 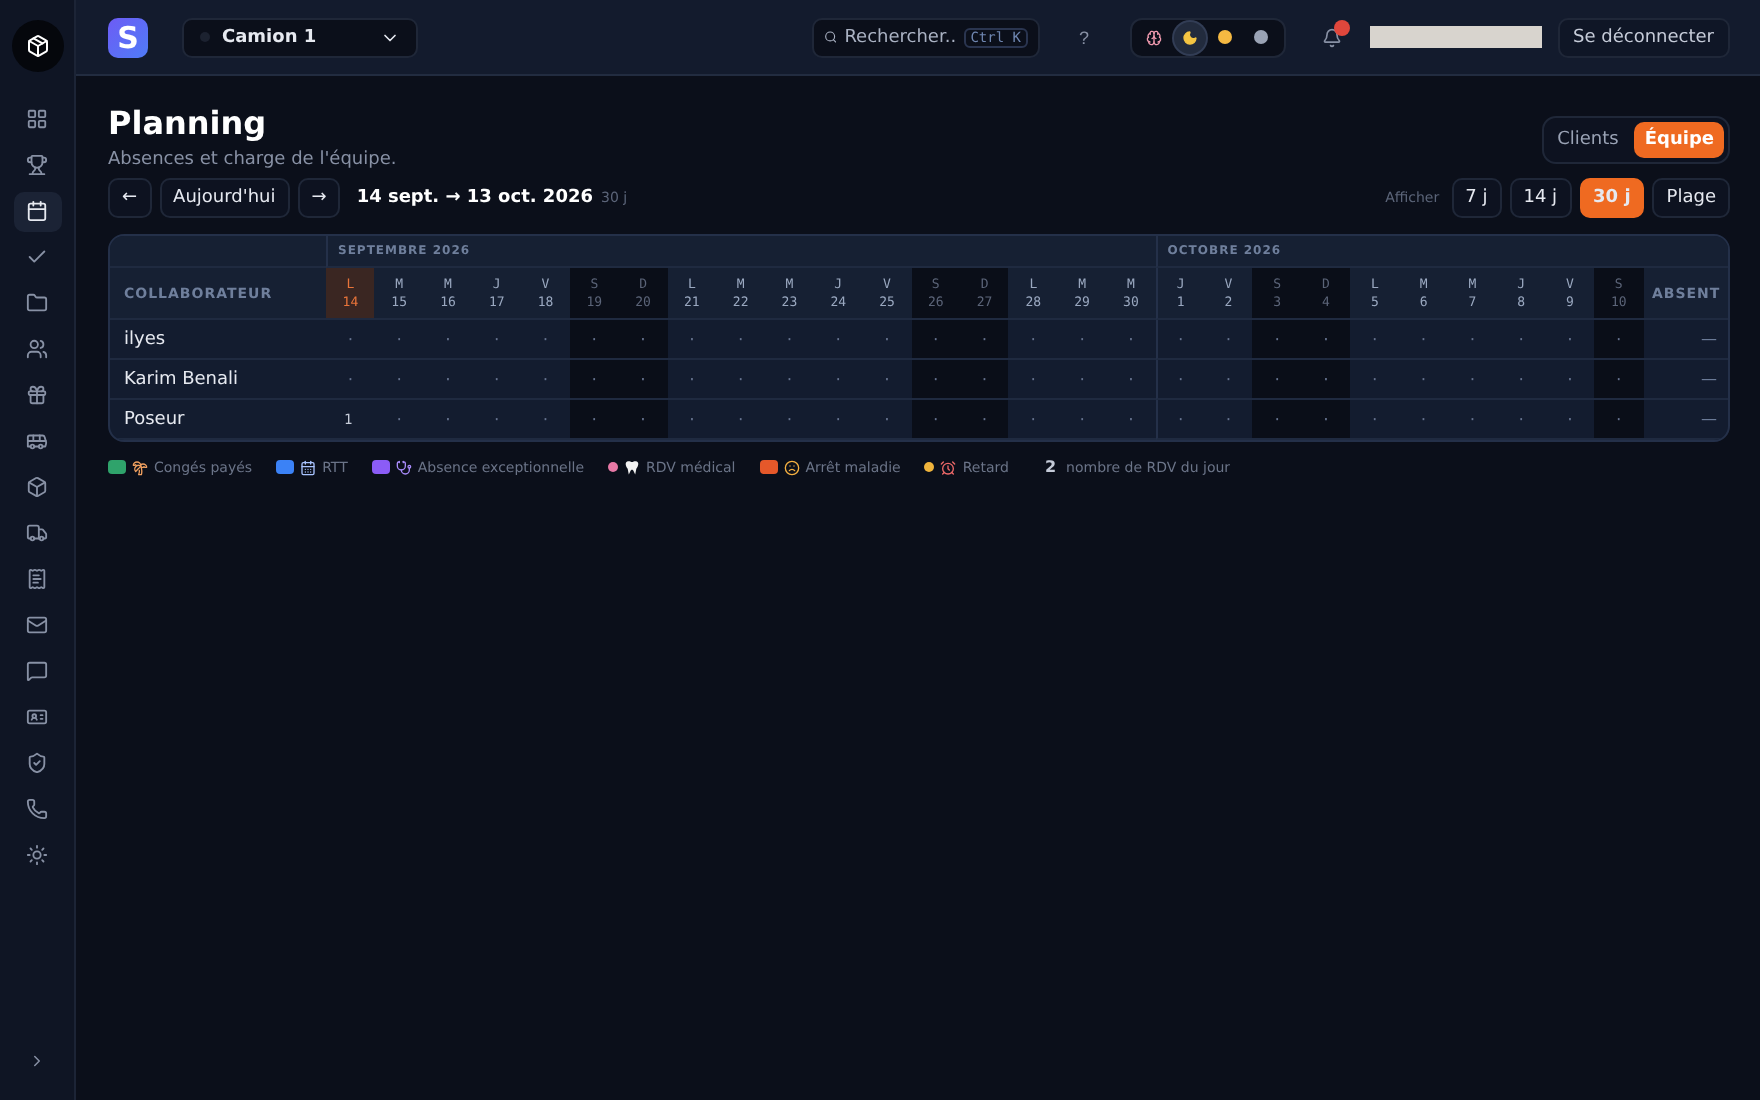 What do you see at coordinates (37, 533) in the screenshot?
I see `truck-icon` at bounding box center [37, 533].